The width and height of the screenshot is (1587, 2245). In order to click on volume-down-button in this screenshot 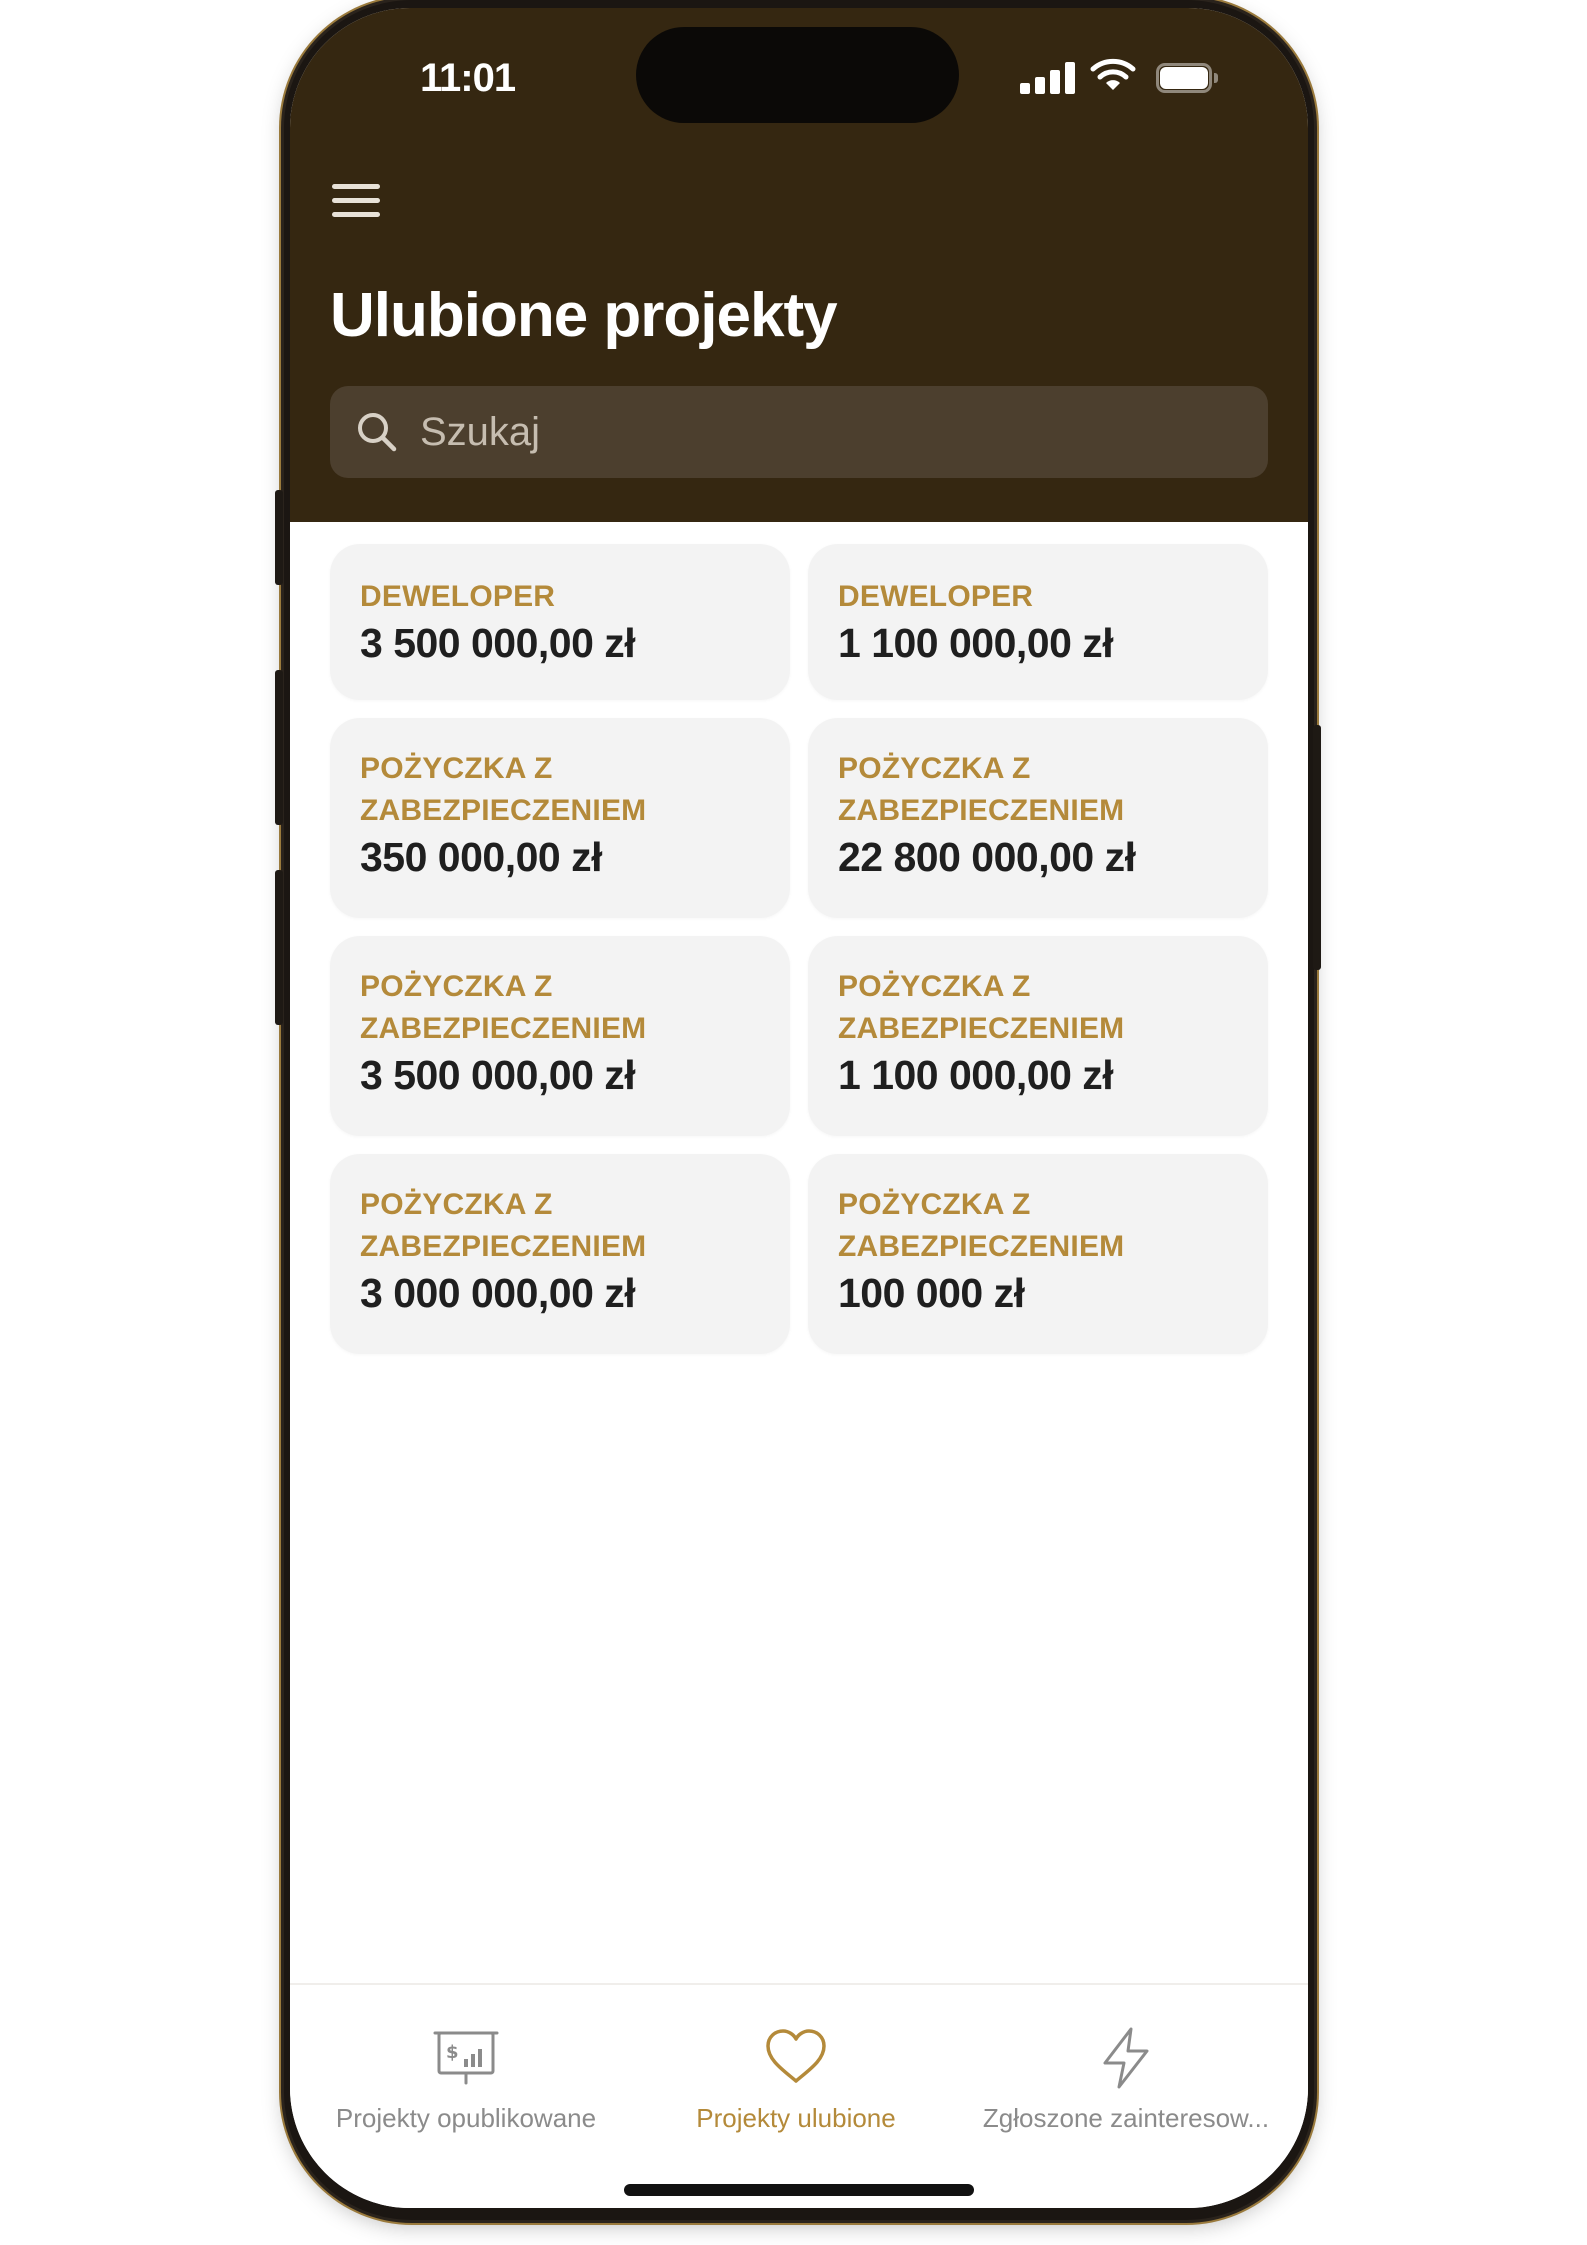, I will do `click(279, 947)`.